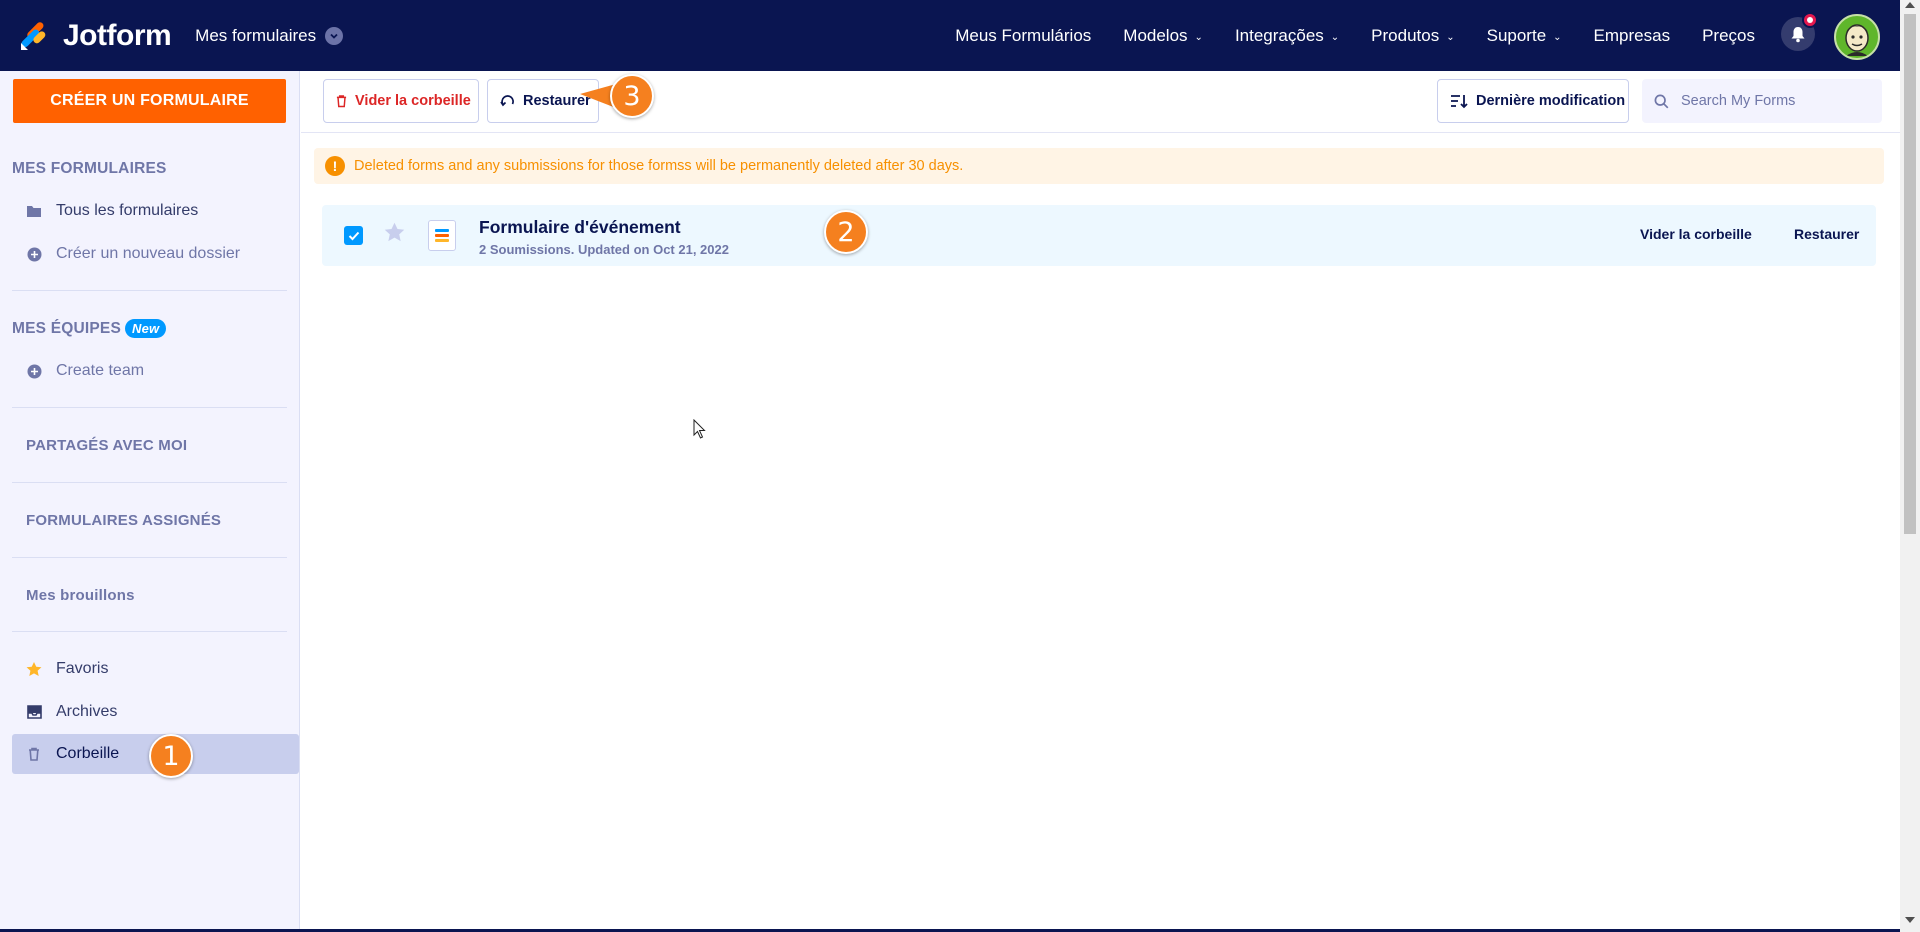  What do you see at coordinates (34, 712) in the screenshot?
I see `archive-icon` at bounding box center [34, 712].